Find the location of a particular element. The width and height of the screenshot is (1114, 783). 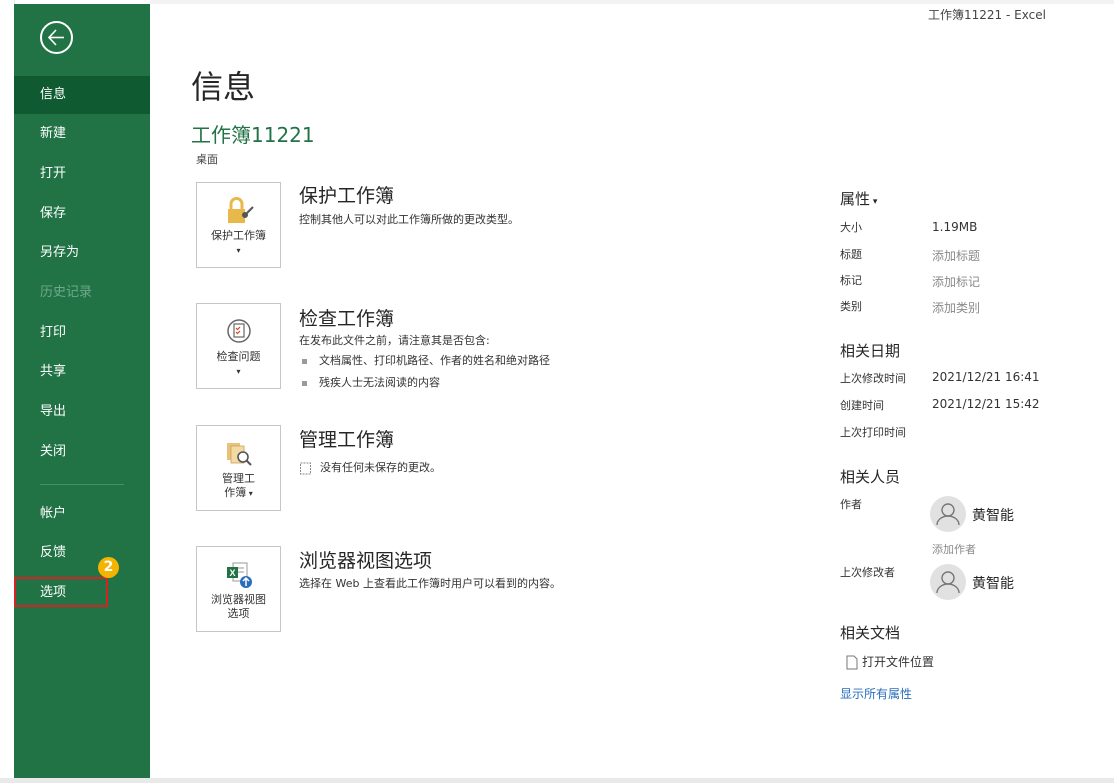

open-file-location-link: 打开文件位置 is located at coordinates (890, 661).